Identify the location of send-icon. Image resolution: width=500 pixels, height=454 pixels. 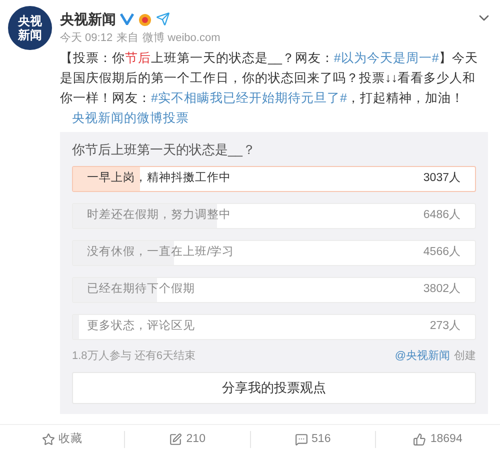
(163, 19).